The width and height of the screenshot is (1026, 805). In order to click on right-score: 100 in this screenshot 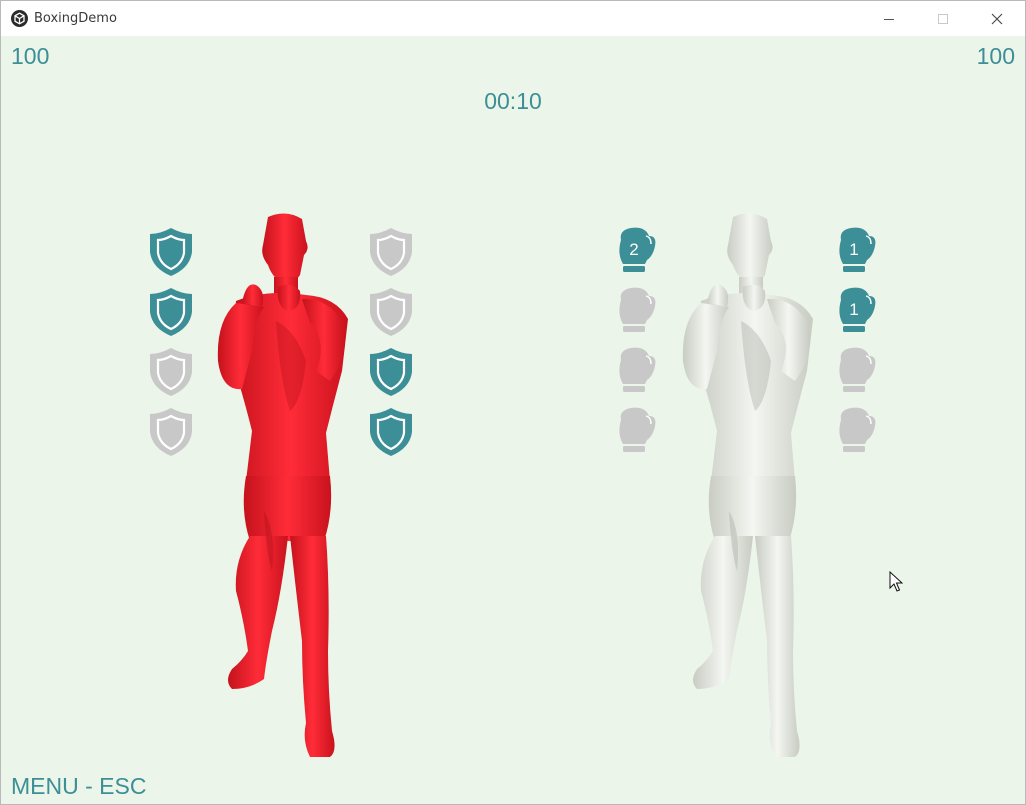, I will do `click(995, 56)`.